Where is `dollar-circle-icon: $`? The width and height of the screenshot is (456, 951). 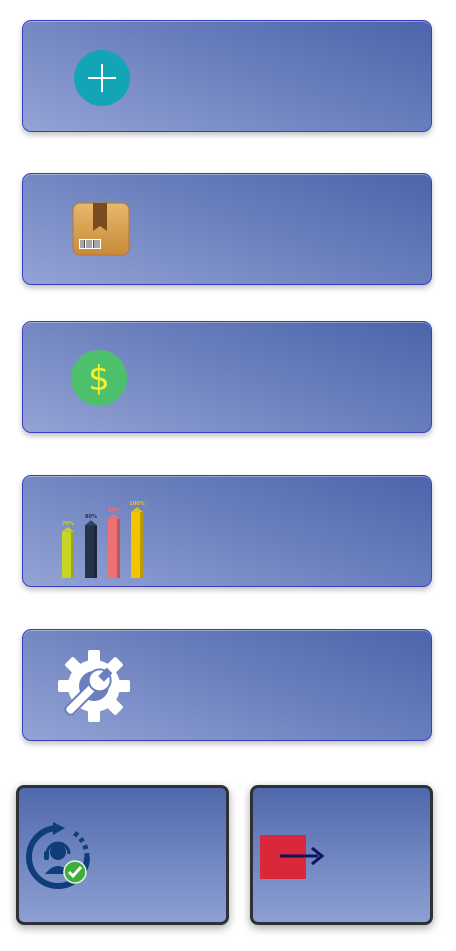 dollar-circle-icon: $ is located at coordinates (99, 378).